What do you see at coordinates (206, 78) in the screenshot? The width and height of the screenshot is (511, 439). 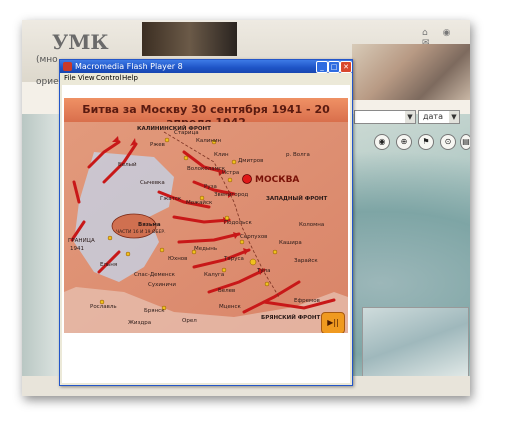 I see `flash-menubar: File View Control Help` at bounding box center [206, 78].